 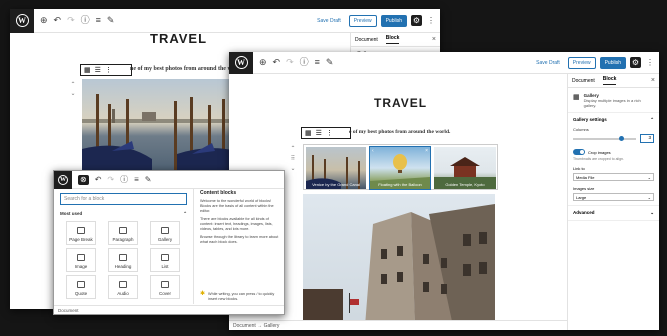 I want to click on gallery-image-balloon: ‹ × Floating with the Balloon, so click(x=400, y=168).